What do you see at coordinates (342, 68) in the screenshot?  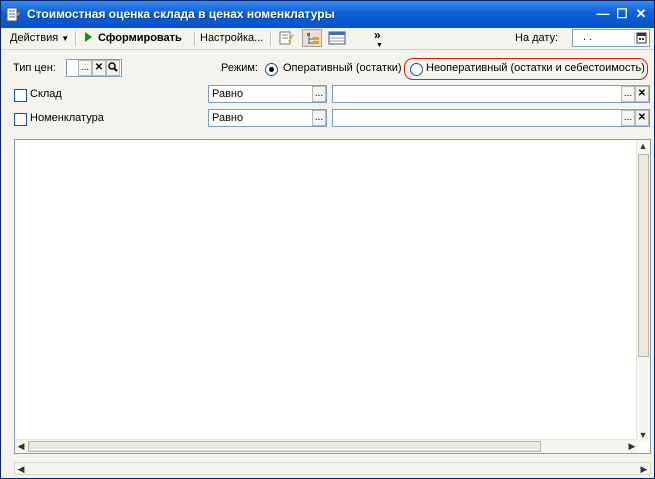 I see `mode-operational-label: Оперативный (остатки)` at bounding box center [342, 68].